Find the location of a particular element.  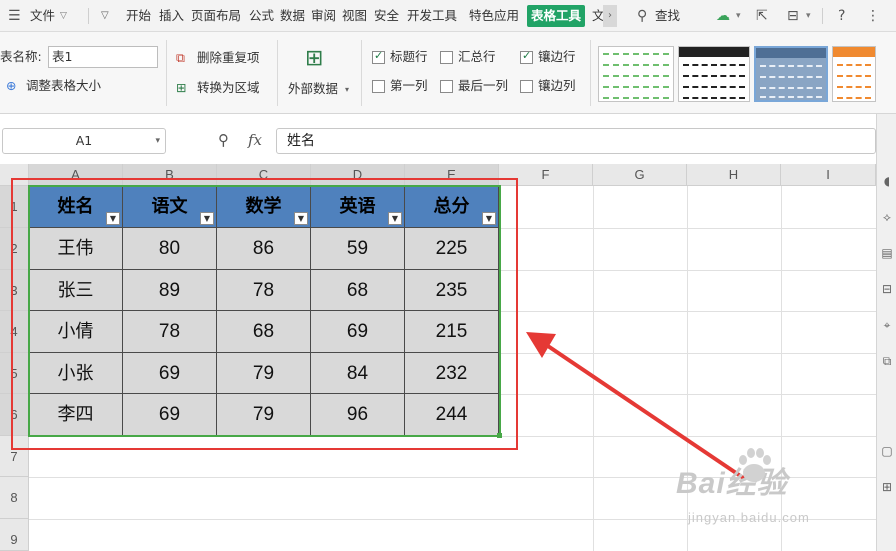

table-cell: 215 is located at coordinates (452, 332).